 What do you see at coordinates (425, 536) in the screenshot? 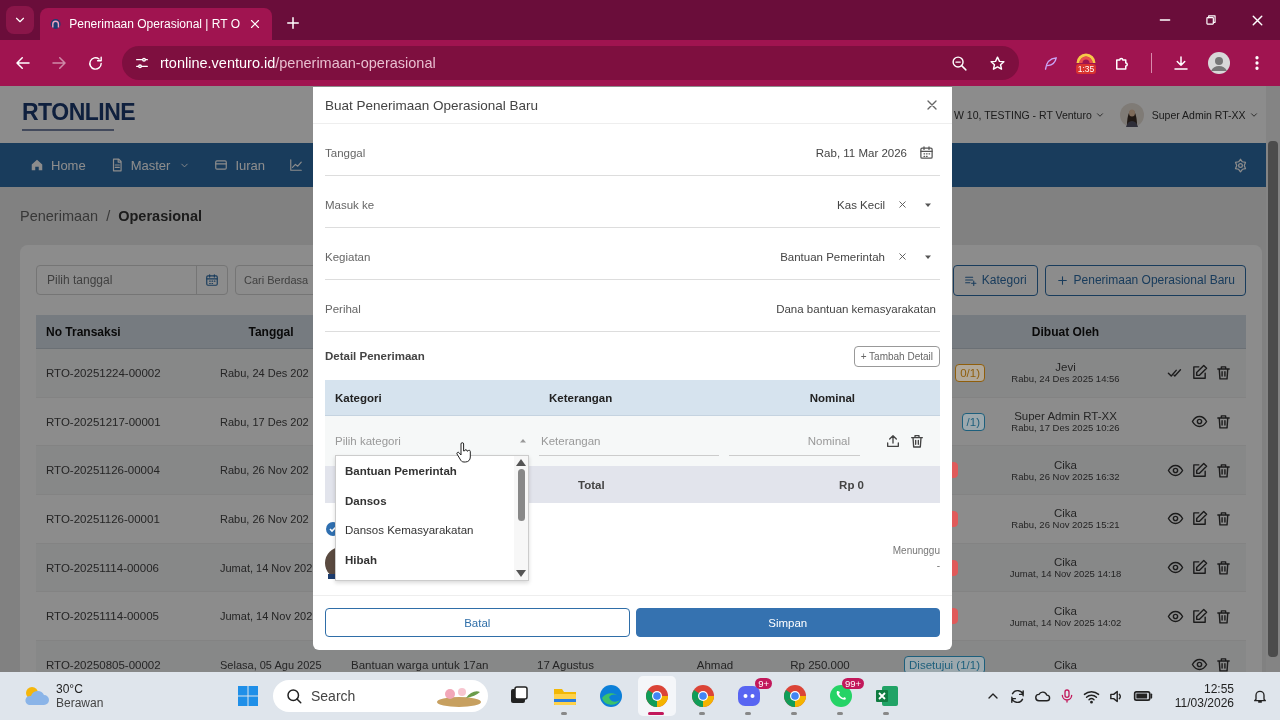
I see `dropdown-option: Dansos Kemasyarakatan` at bounding box center [425, 536].